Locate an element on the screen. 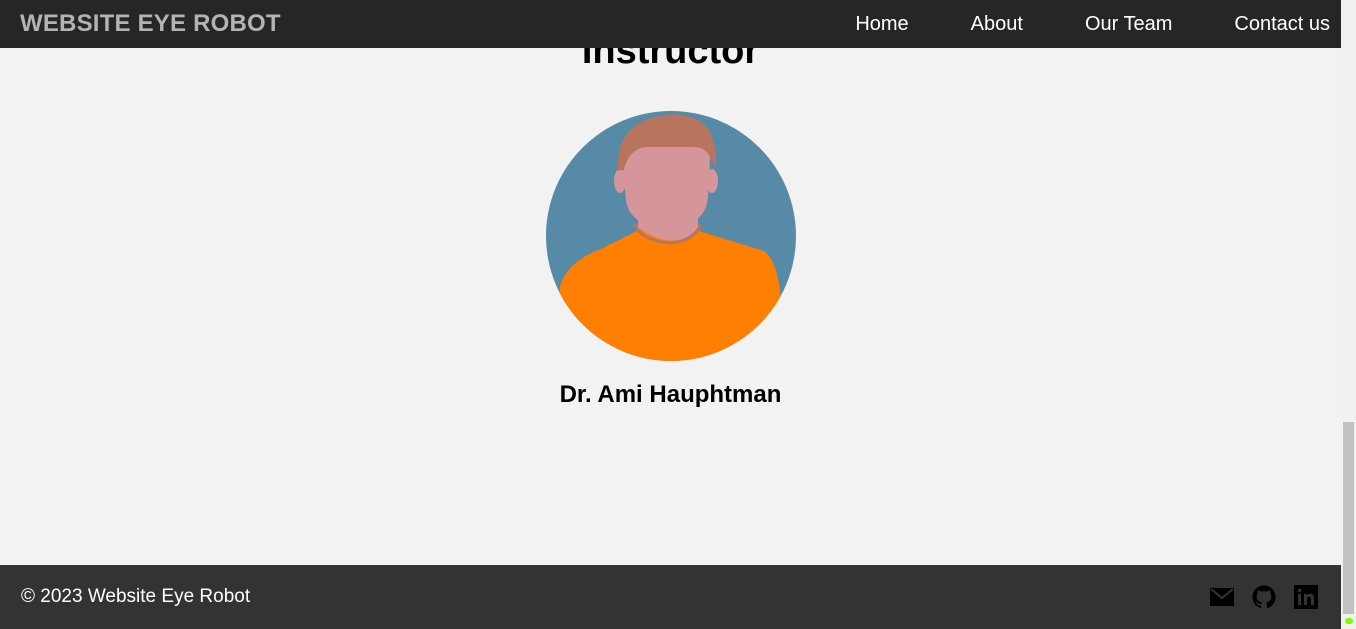 This screenshot has height=629, width=1356. instructor-avatar is located at coordinates (671, 236).